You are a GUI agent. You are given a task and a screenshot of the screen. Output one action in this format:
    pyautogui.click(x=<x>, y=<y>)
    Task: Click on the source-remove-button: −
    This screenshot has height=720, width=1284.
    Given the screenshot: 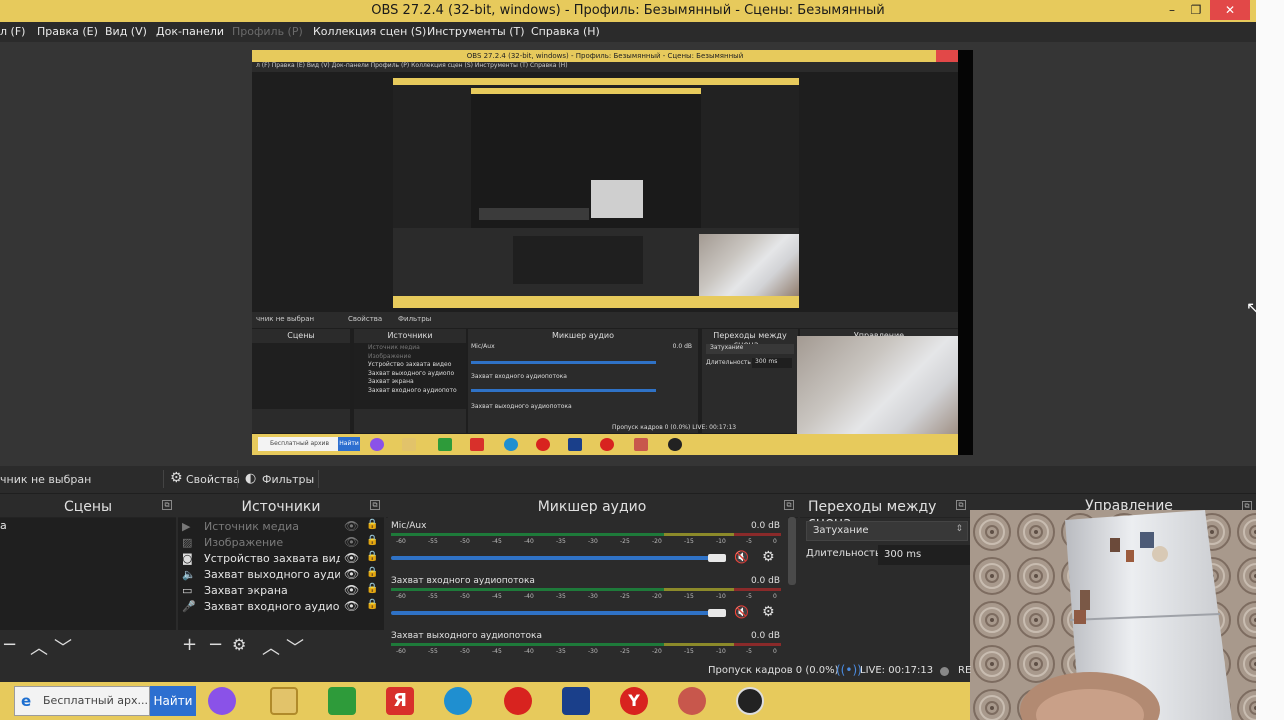 What is the action you would take?
    pyautogui.click(x=215, y=644)
    